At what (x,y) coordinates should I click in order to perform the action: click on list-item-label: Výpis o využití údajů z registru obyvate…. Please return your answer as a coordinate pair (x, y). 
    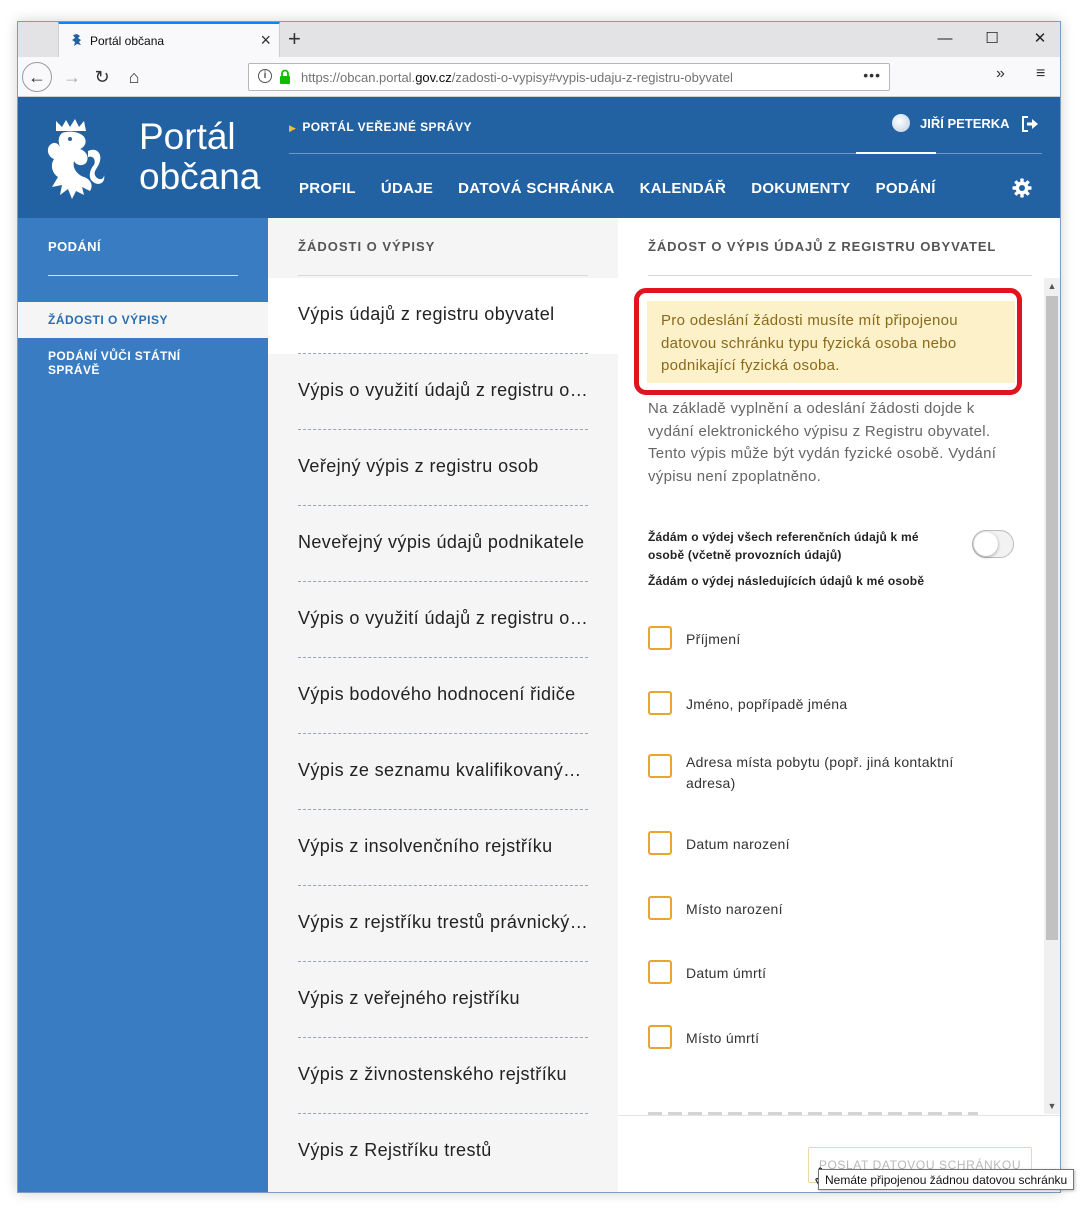
    Looking at the image, I should click on (444, 390).